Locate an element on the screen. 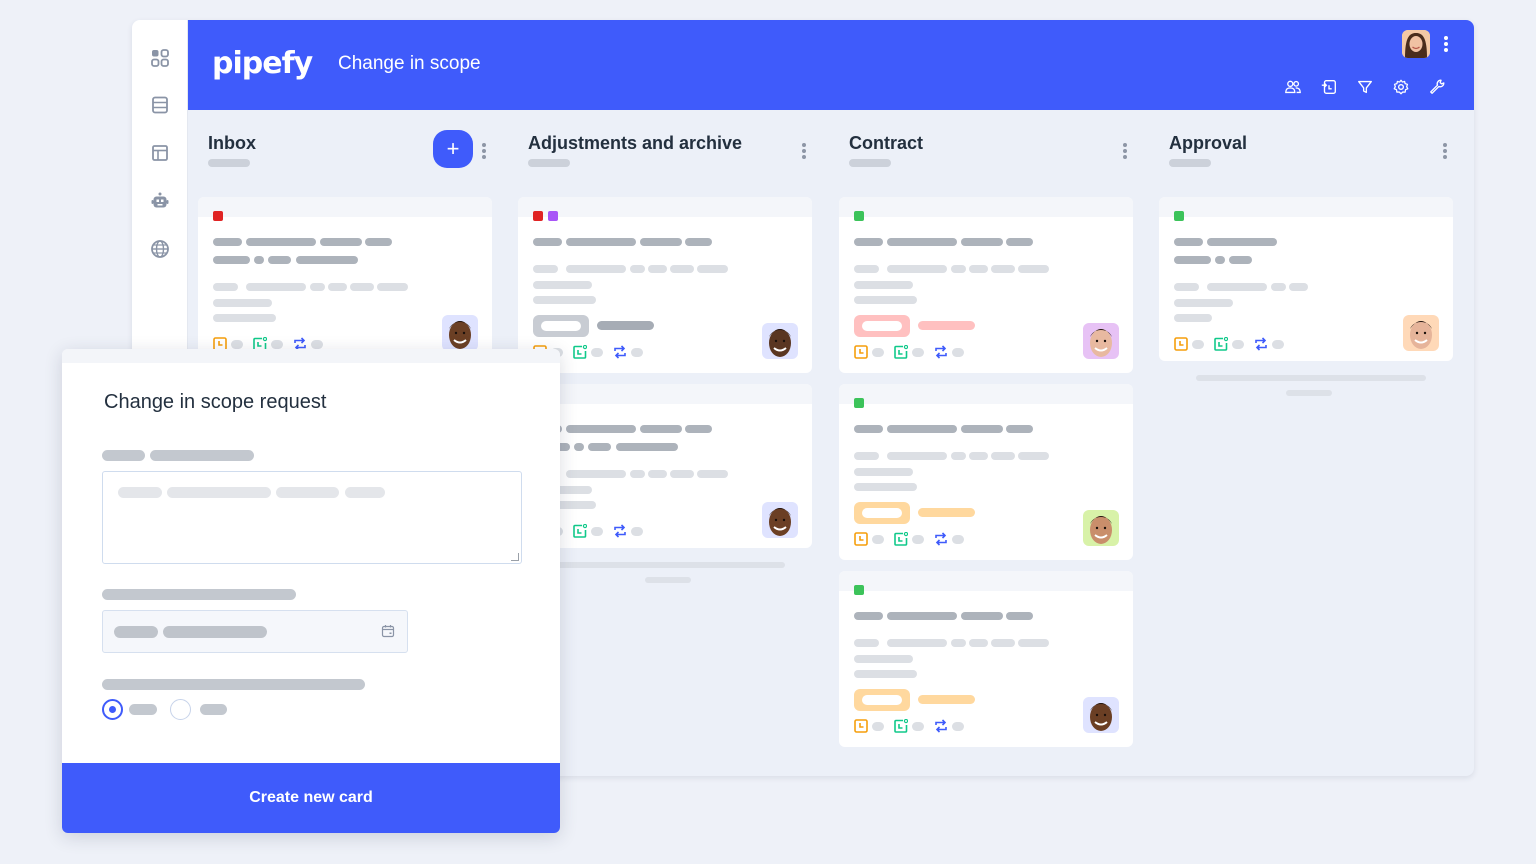  header-more-menu is located at coordinates (1446, 44).